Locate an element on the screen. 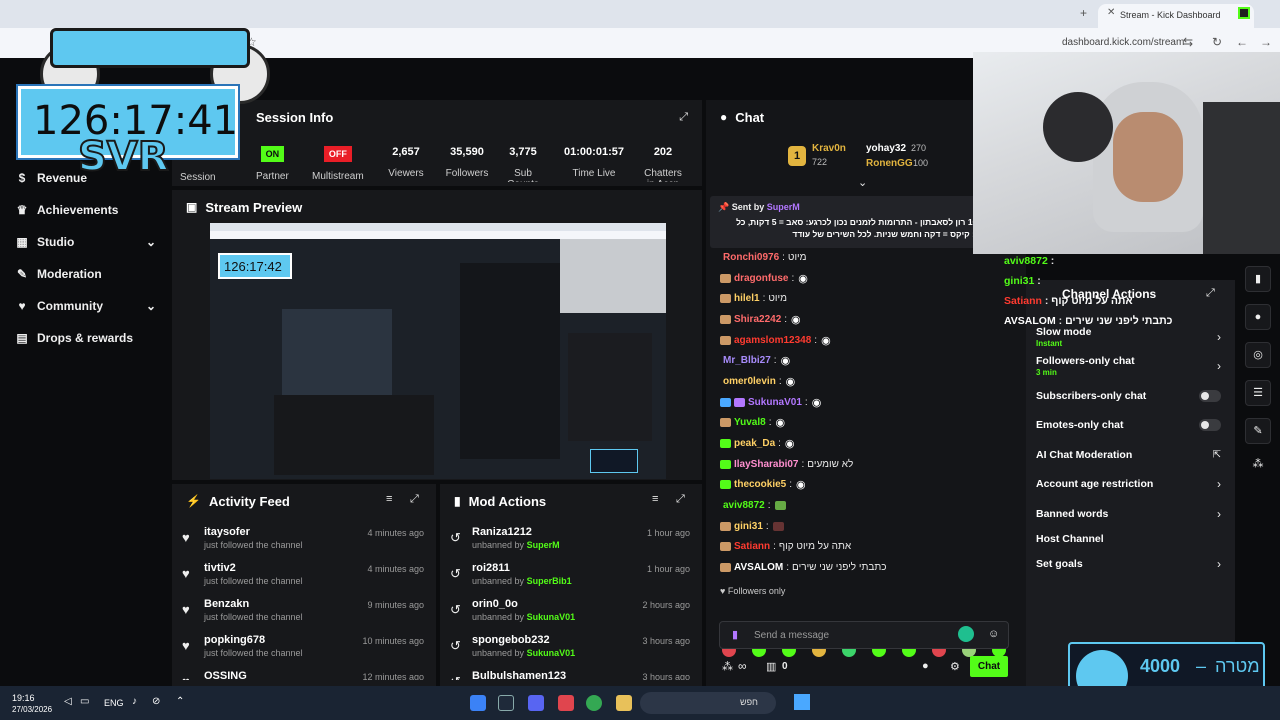 The height and width of the screenshot is (720, 1280). chat-send-button: Chat is located at coordinates (989, 666).